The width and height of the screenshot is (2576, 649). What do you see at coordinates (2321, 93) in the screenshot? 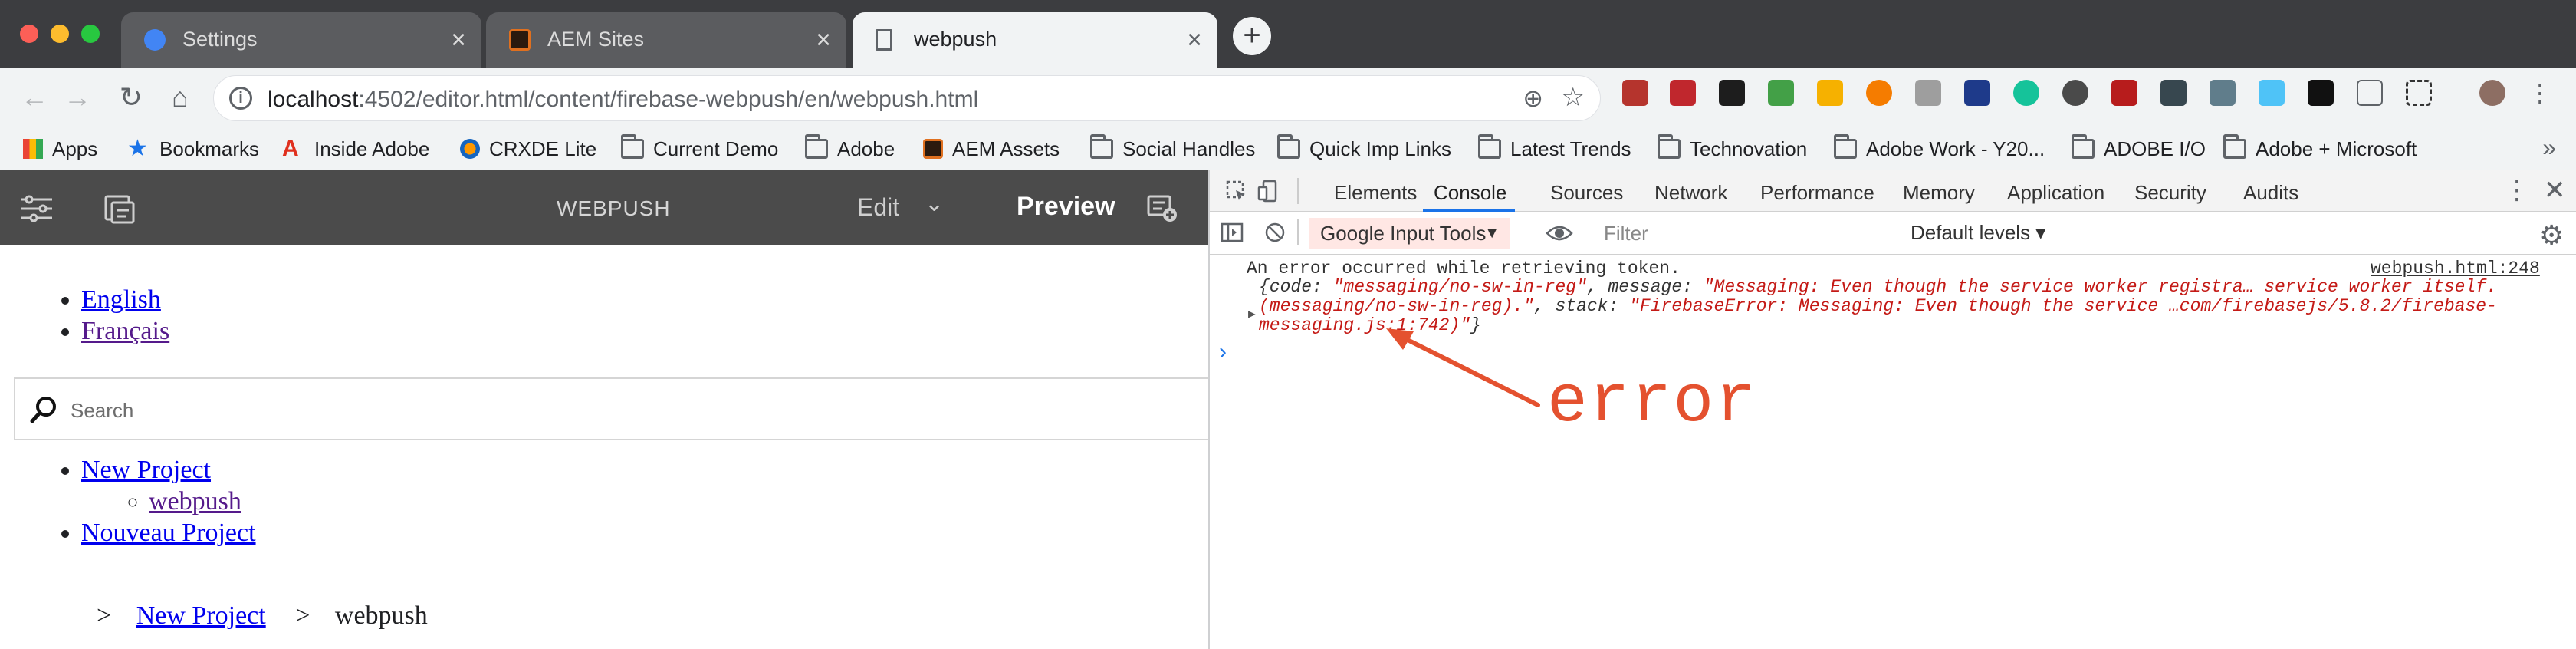
I see `amazon-icon` at bounding box center [2321, 93].